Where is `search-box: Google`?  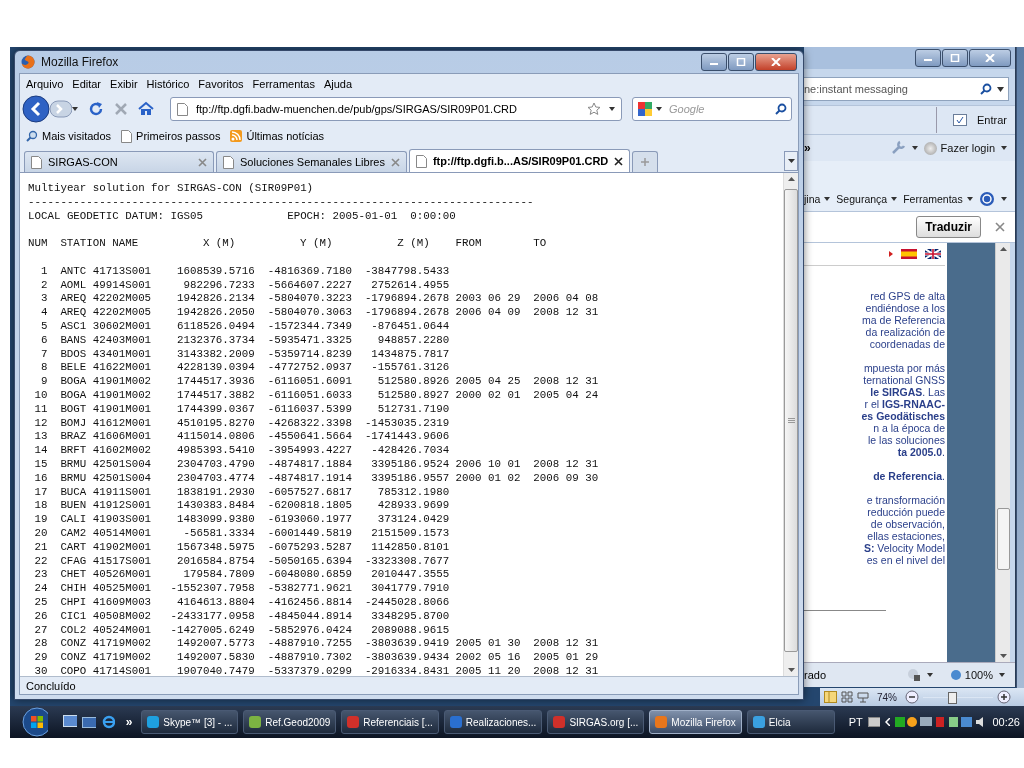
search-box: Google is located at coordinates (712, 109).